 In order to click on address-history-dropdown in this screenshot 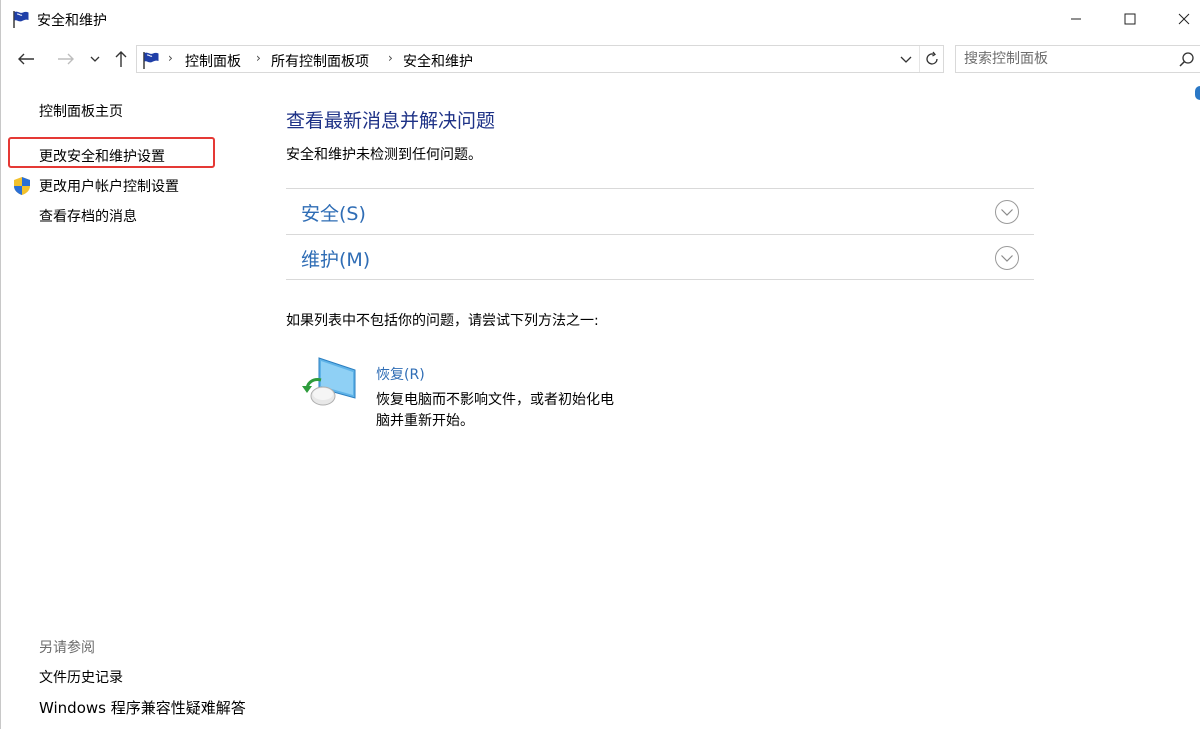, I will do `click(906, 59)`.